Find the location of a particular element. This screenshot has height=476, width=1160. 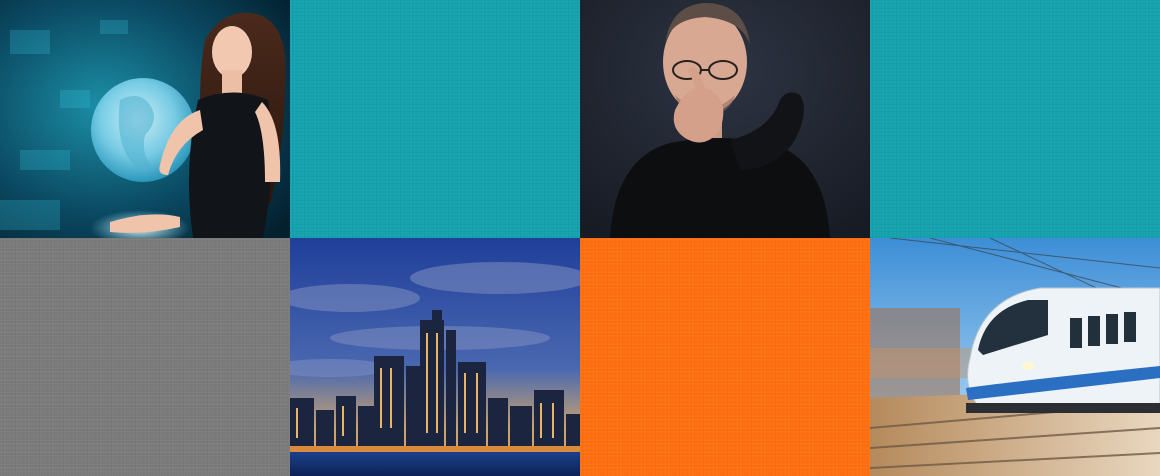

tile-train is located at coordinates (1015, 357).